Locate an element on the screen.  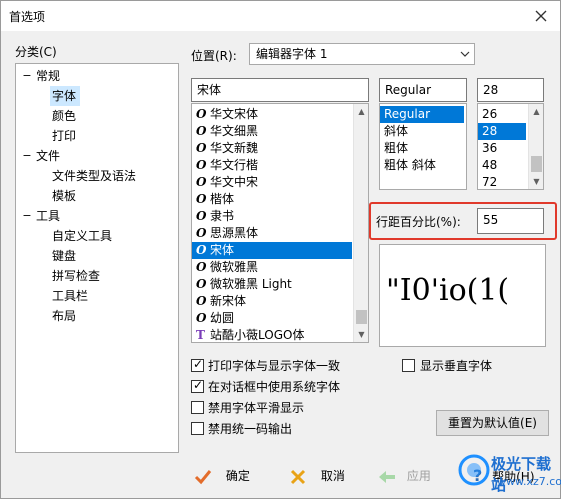
tree-item: 自定义工具 is located at coordinates (83, 236).